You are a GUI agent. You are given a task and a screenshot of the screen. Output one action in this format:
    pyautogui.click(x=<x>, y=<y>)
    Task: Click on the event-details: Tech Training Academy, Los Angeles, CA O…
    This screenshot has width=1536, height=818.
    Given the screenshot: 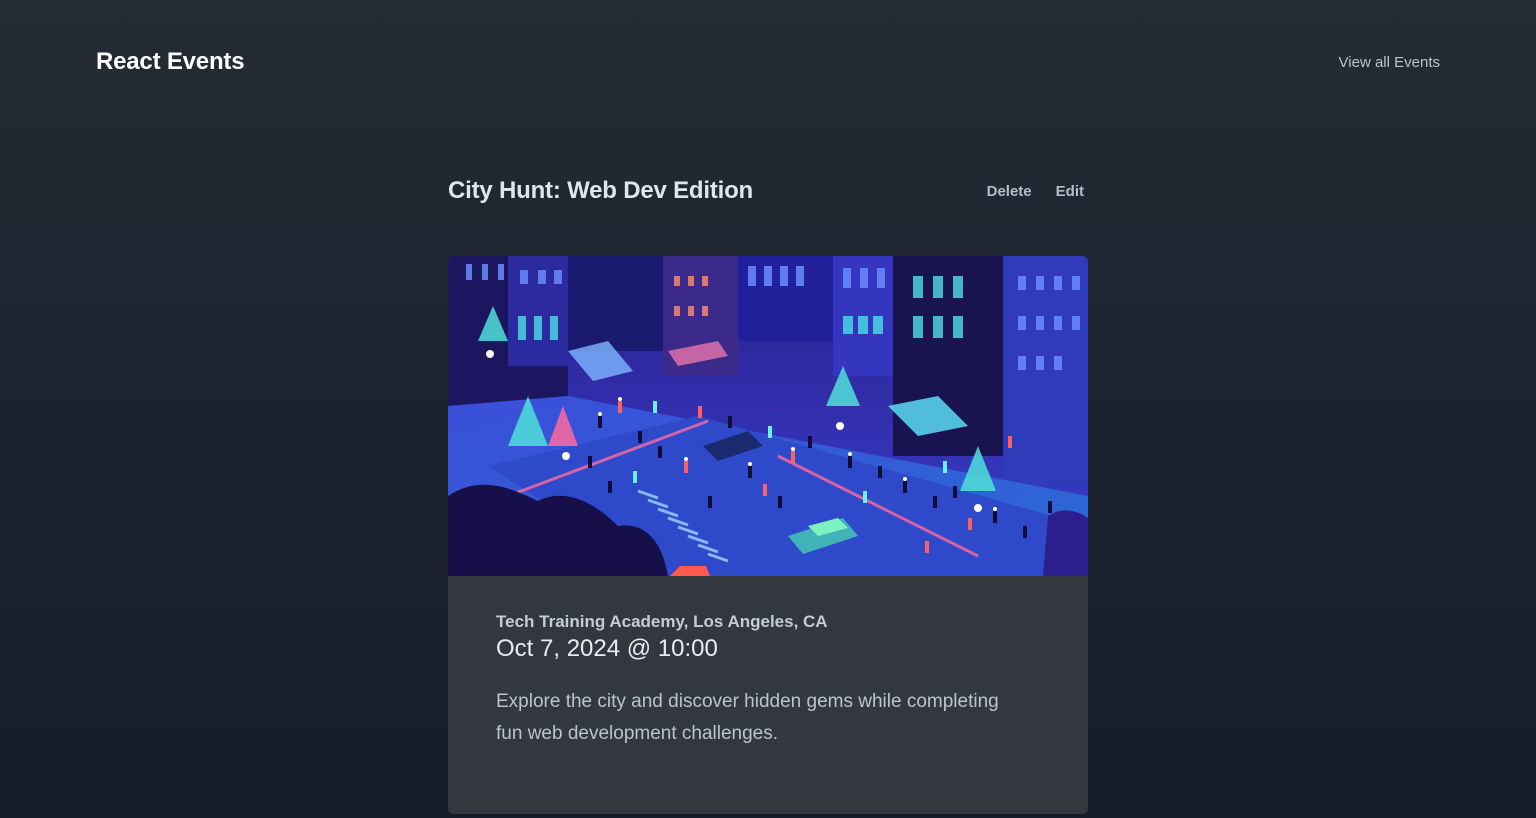 What is the action you would take?
    pyautogui.click(x=768, y=663)
    